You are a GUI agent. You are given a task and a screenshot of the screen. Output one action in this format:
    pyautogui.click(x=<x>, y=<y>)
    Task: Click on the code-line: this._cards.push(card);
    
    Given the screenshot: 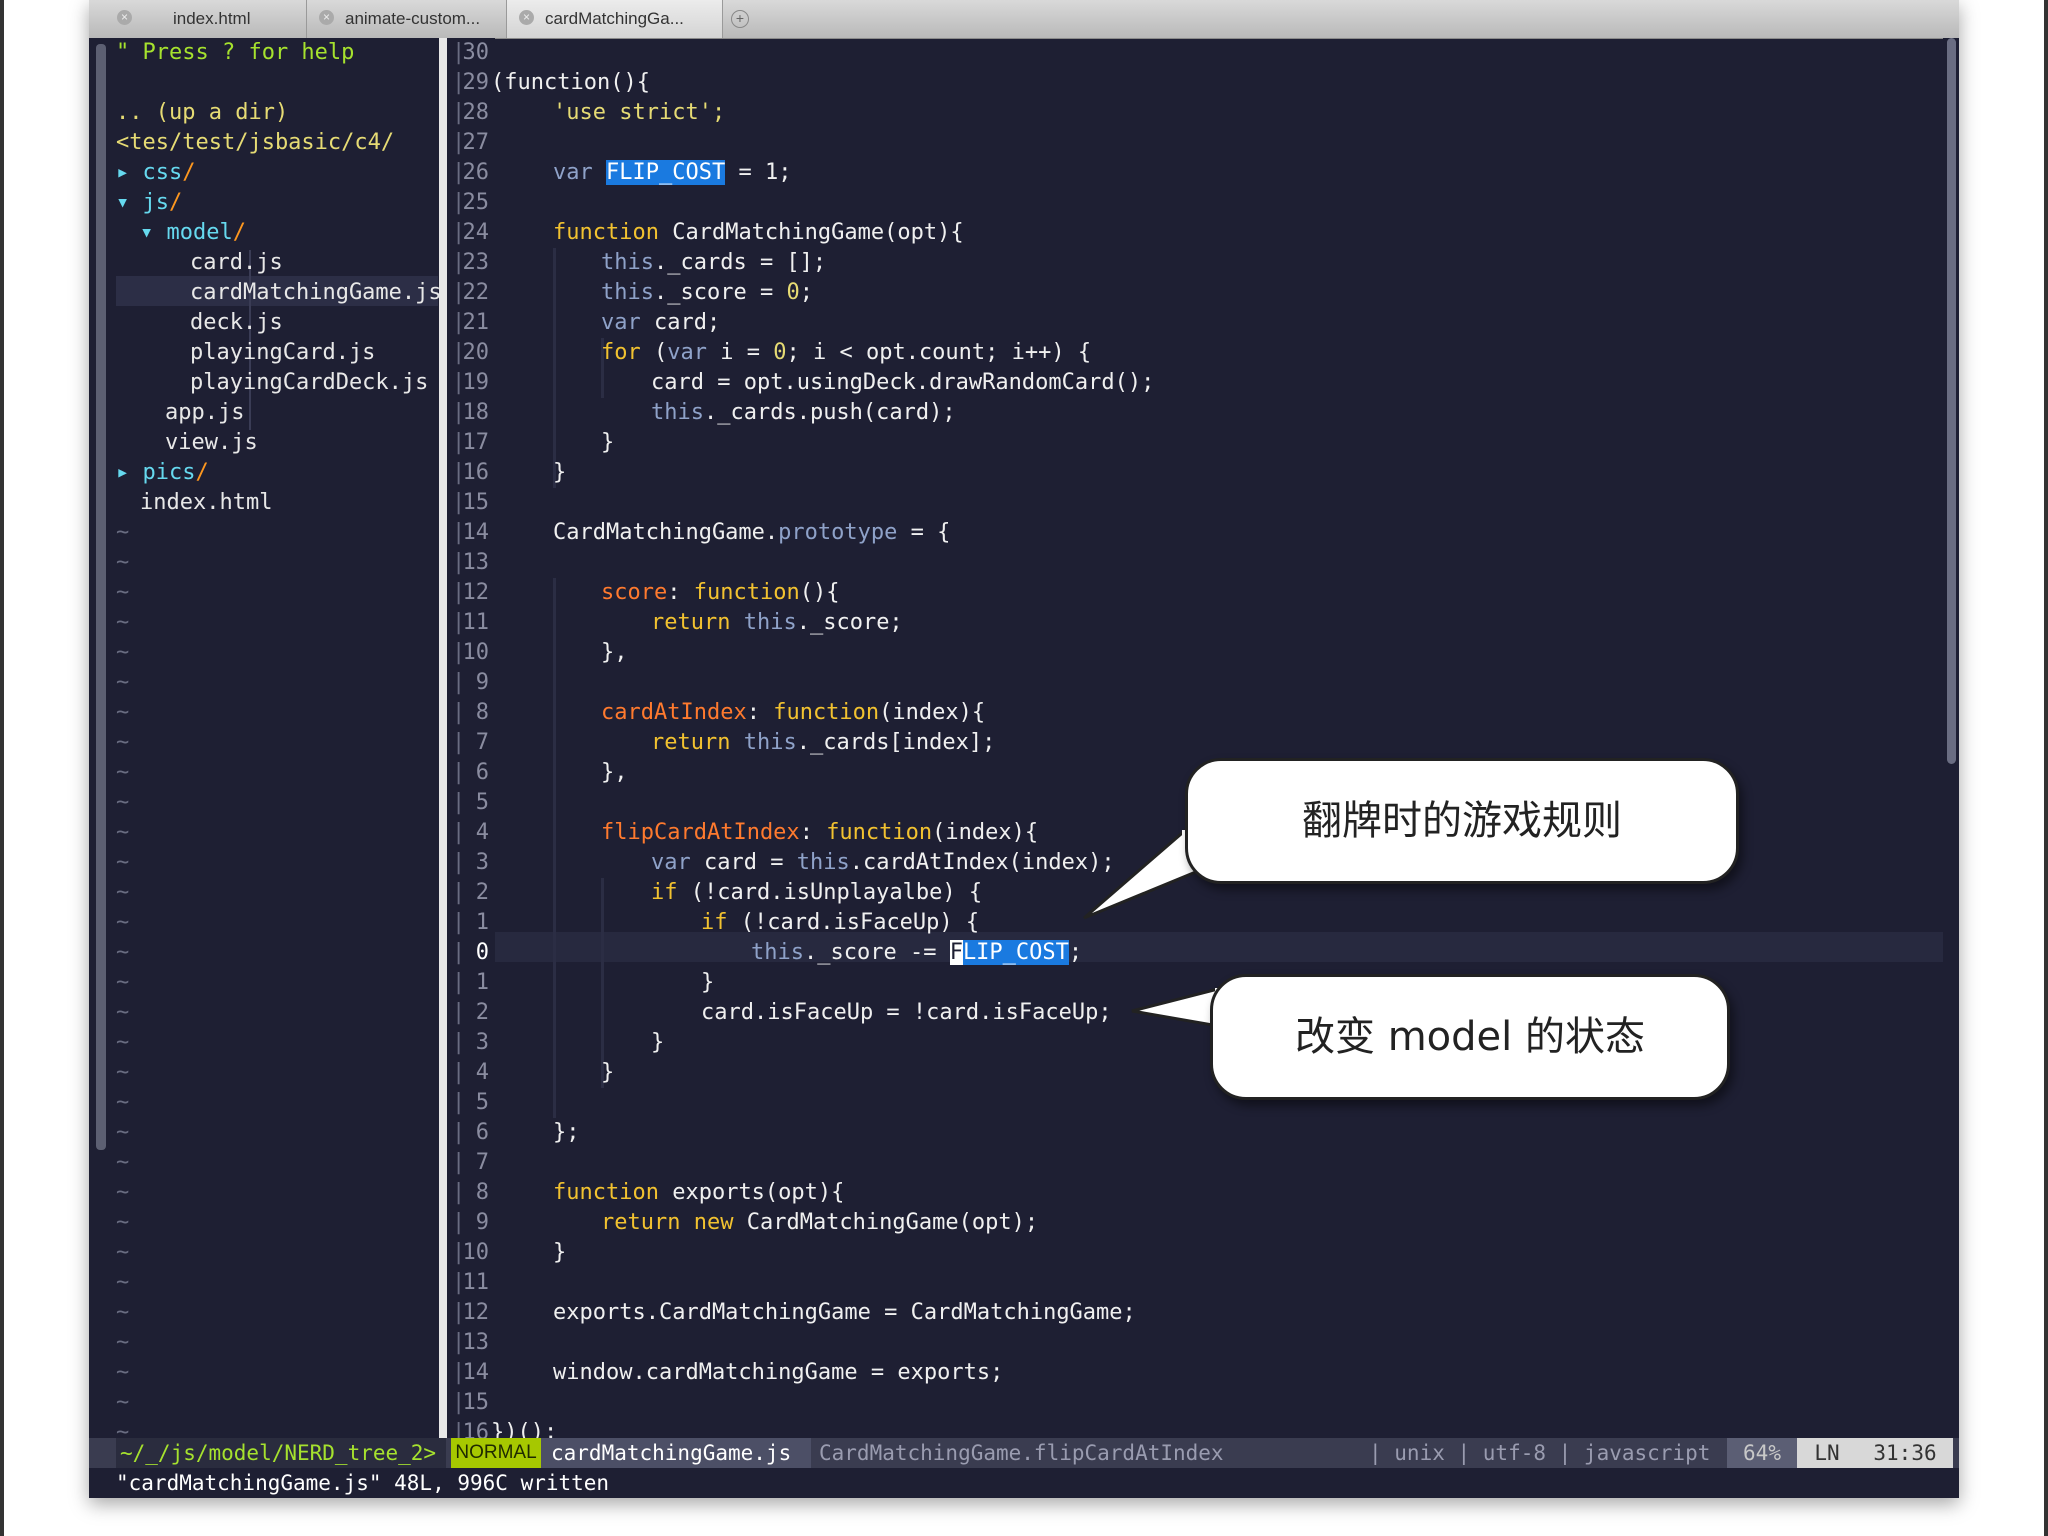 What is the action you would take?
    pyautogui.click(x=803, y=412)
    